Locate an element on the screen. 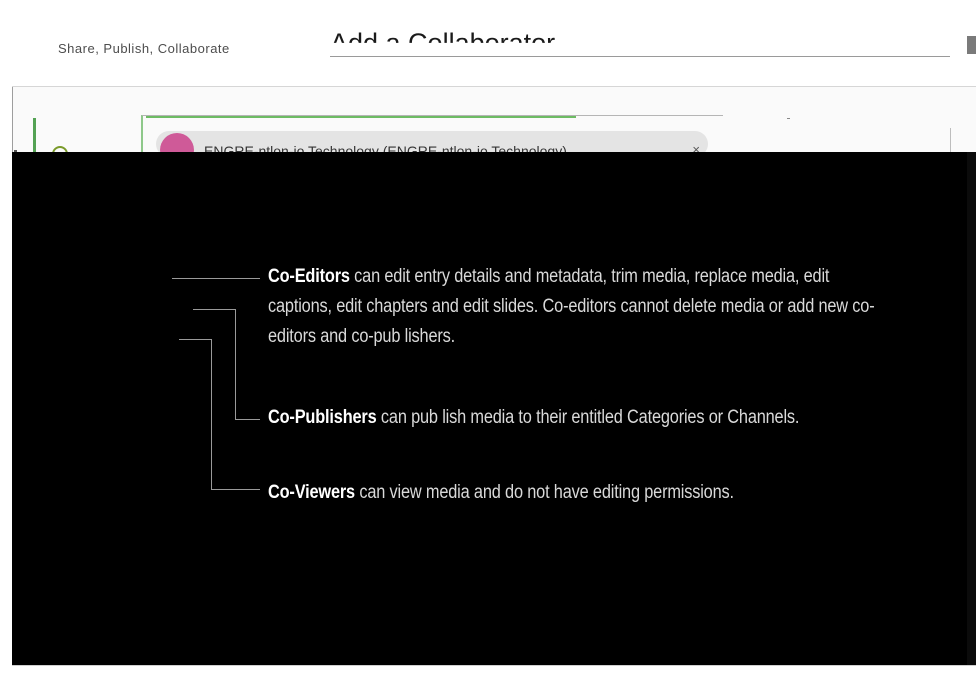 Image resolution: width=976 pixels, height=674 pixels. panel-accent-line is located at coordinates (361, 117).